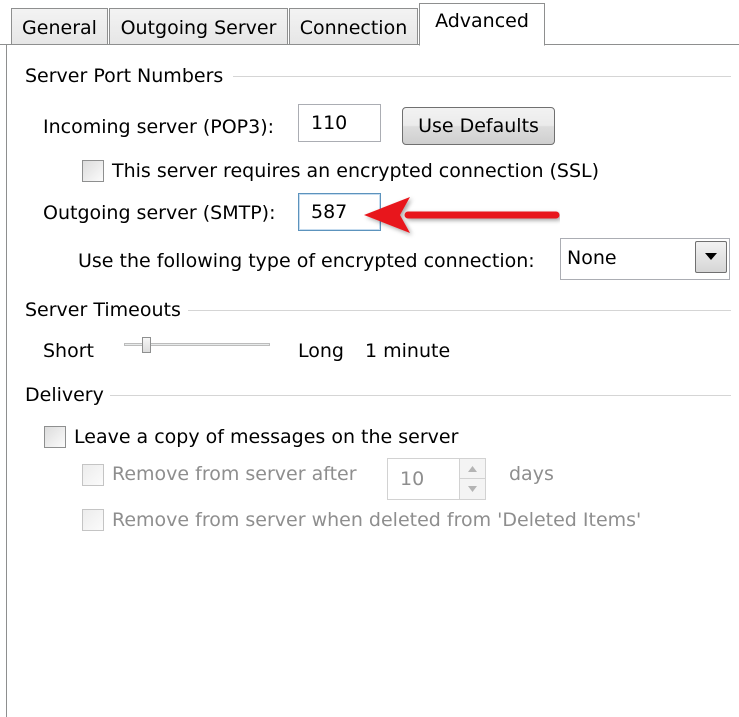  What do you see at coordinates (159, 213) in the screenshot?
I see `outgoing-server-label: Outgoing server (SMTP):` at bounding box center [159, 213].